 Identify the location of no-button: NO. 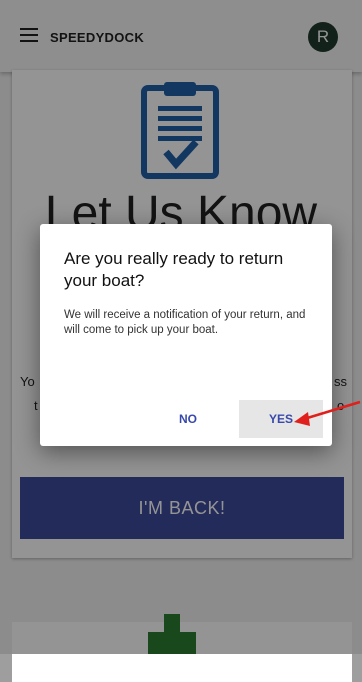
(188, 419).